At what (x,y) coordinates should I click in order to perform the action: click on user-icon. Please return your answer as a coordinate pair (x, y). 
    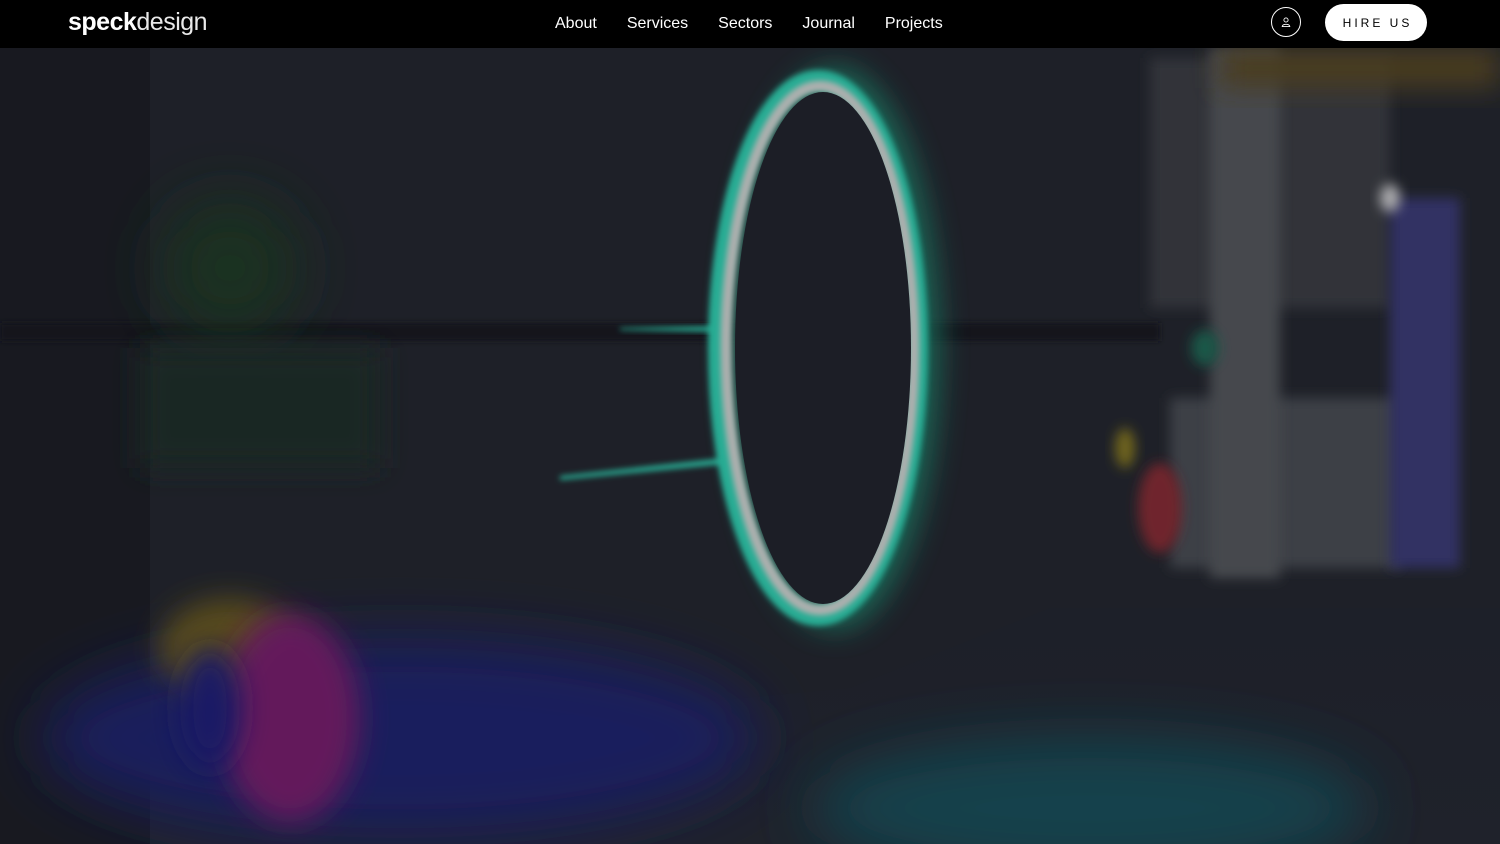
    Looking at the image, I should click on (1286, 22).